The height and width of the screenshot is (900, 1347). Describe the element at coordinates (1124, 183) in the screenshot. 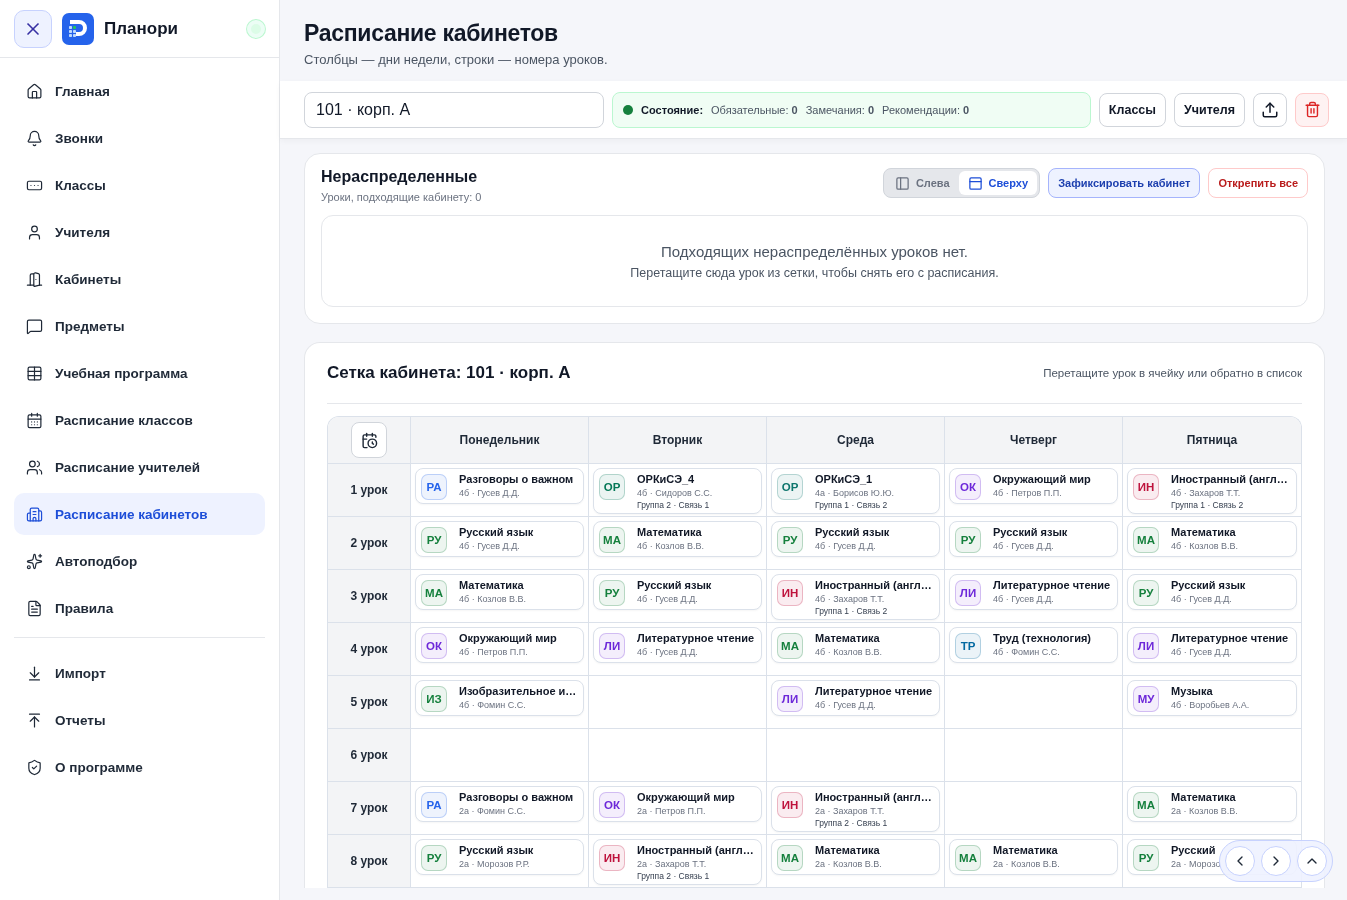

I see `fix-room-button: Зафиксировать кабинет` at that location.